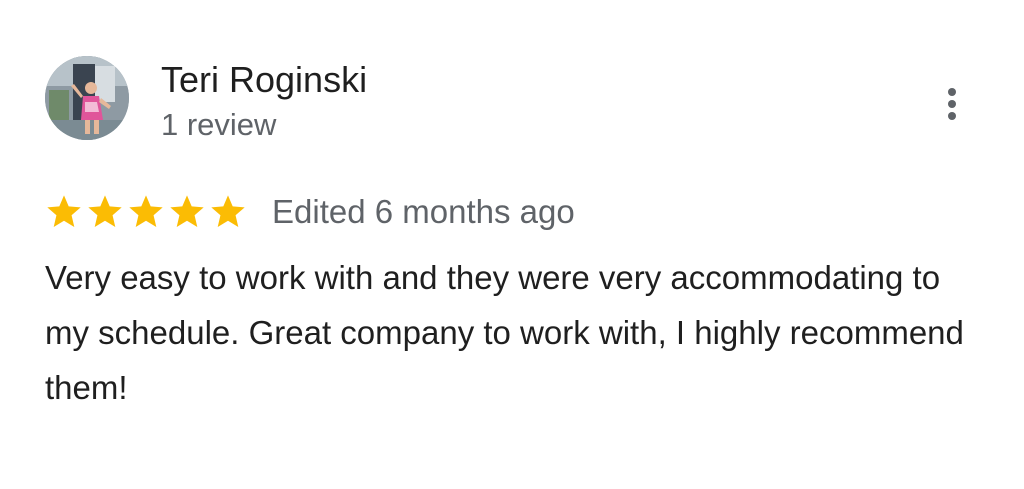 The width and height of the screenshot is (1024, 489). What do you see at coordinates (264, 80) in the screenshot?
I see `author-name: Teri Roginski` at bounding box center [264, 80].